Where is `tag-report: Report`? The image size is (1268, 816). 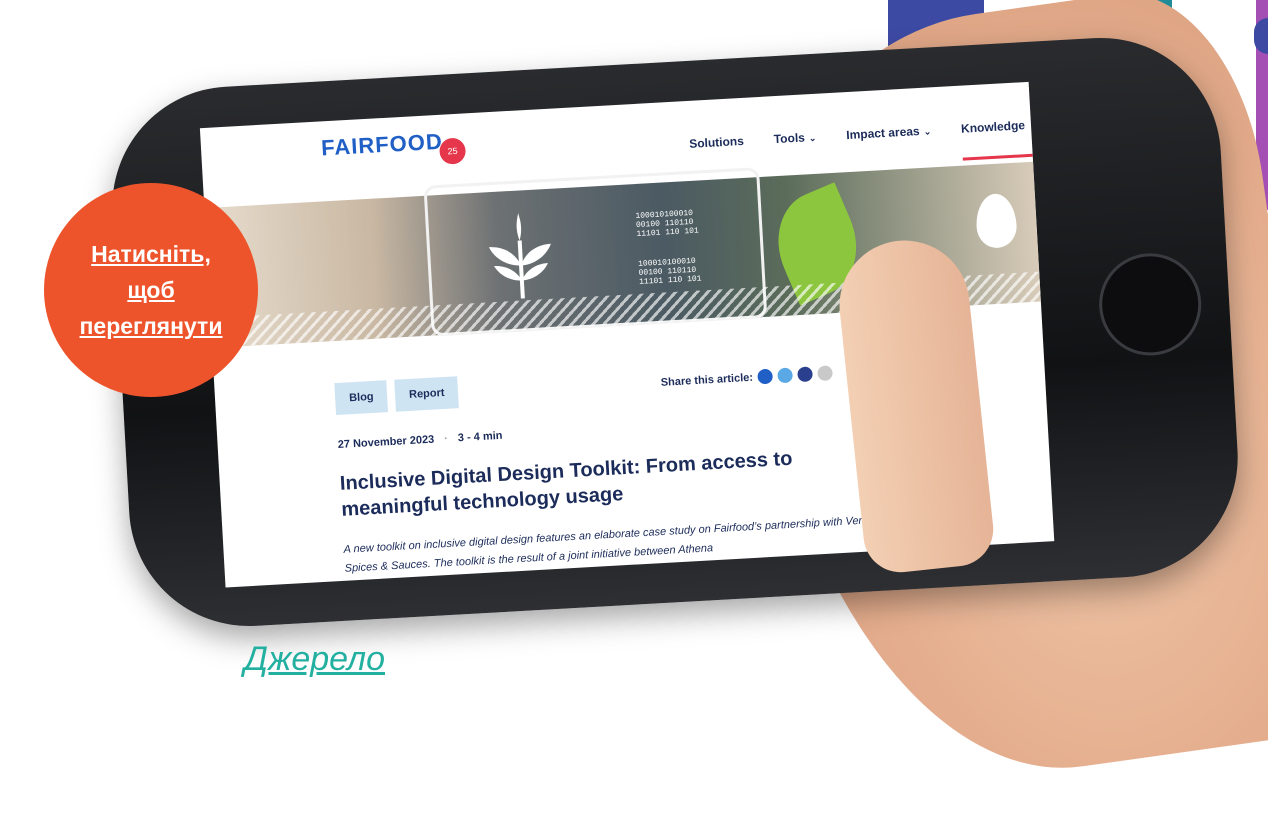
tag-report: Report is located at coordinates (427, 394).